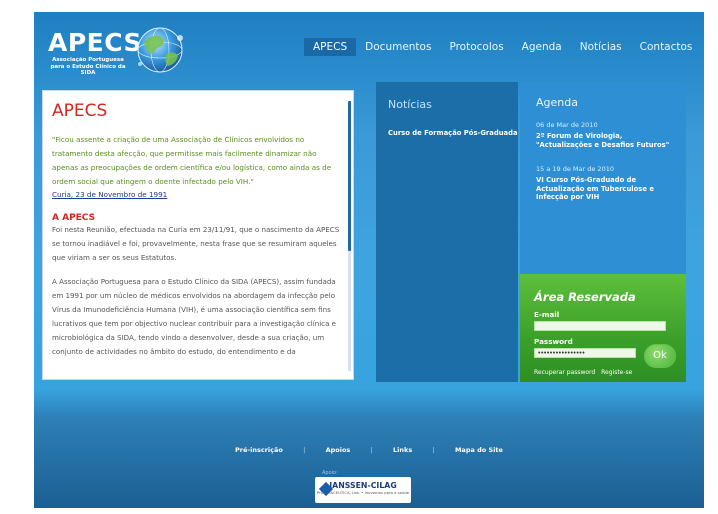 This screenshot has height=514, width=718. Describe the element at coordinates (74, 218) in the screenshot. I see `article-subtitle: A APECS` at that location.